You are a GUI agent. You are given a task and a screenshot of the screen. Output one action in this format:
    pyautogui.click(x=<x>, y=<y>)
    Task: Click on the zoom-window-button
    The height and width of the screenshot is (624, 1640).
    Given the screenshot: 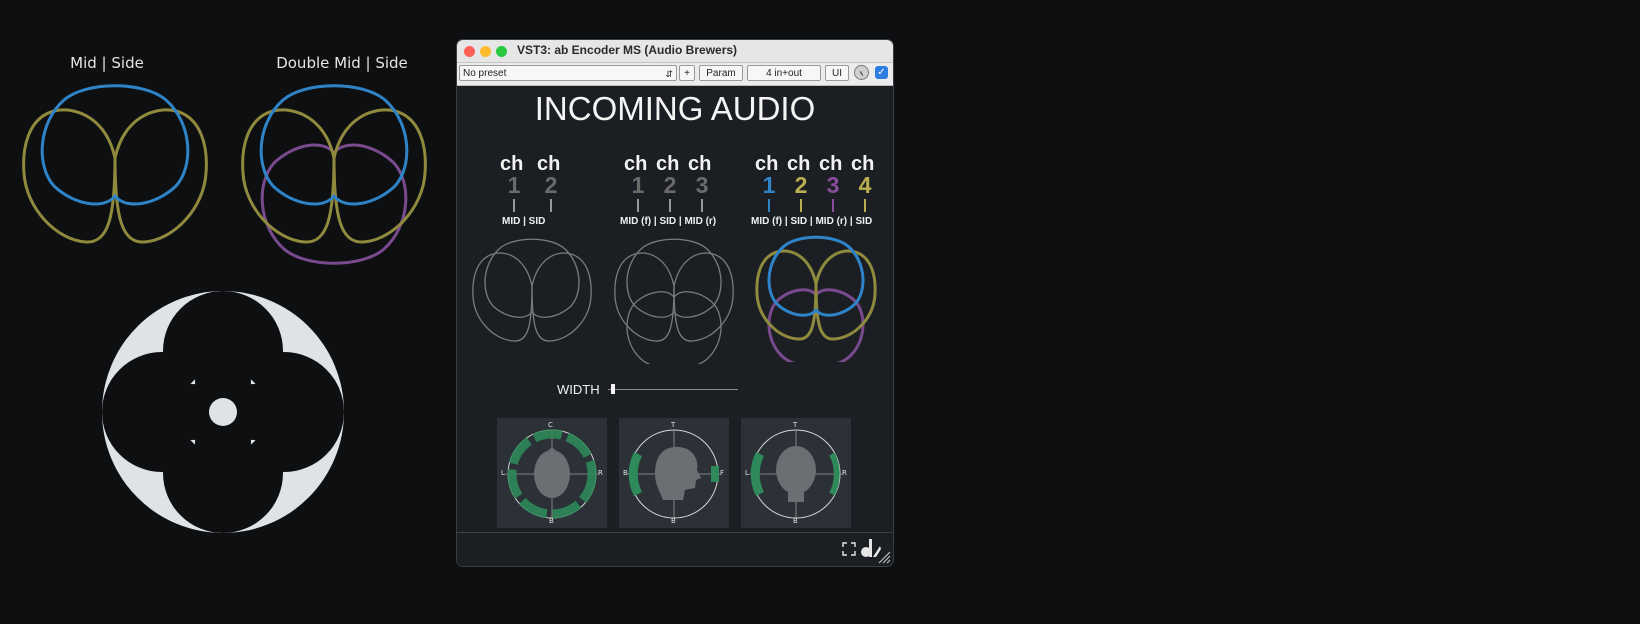 What is the action you would take?
    pyautogui.click(x=501, y=51)
    